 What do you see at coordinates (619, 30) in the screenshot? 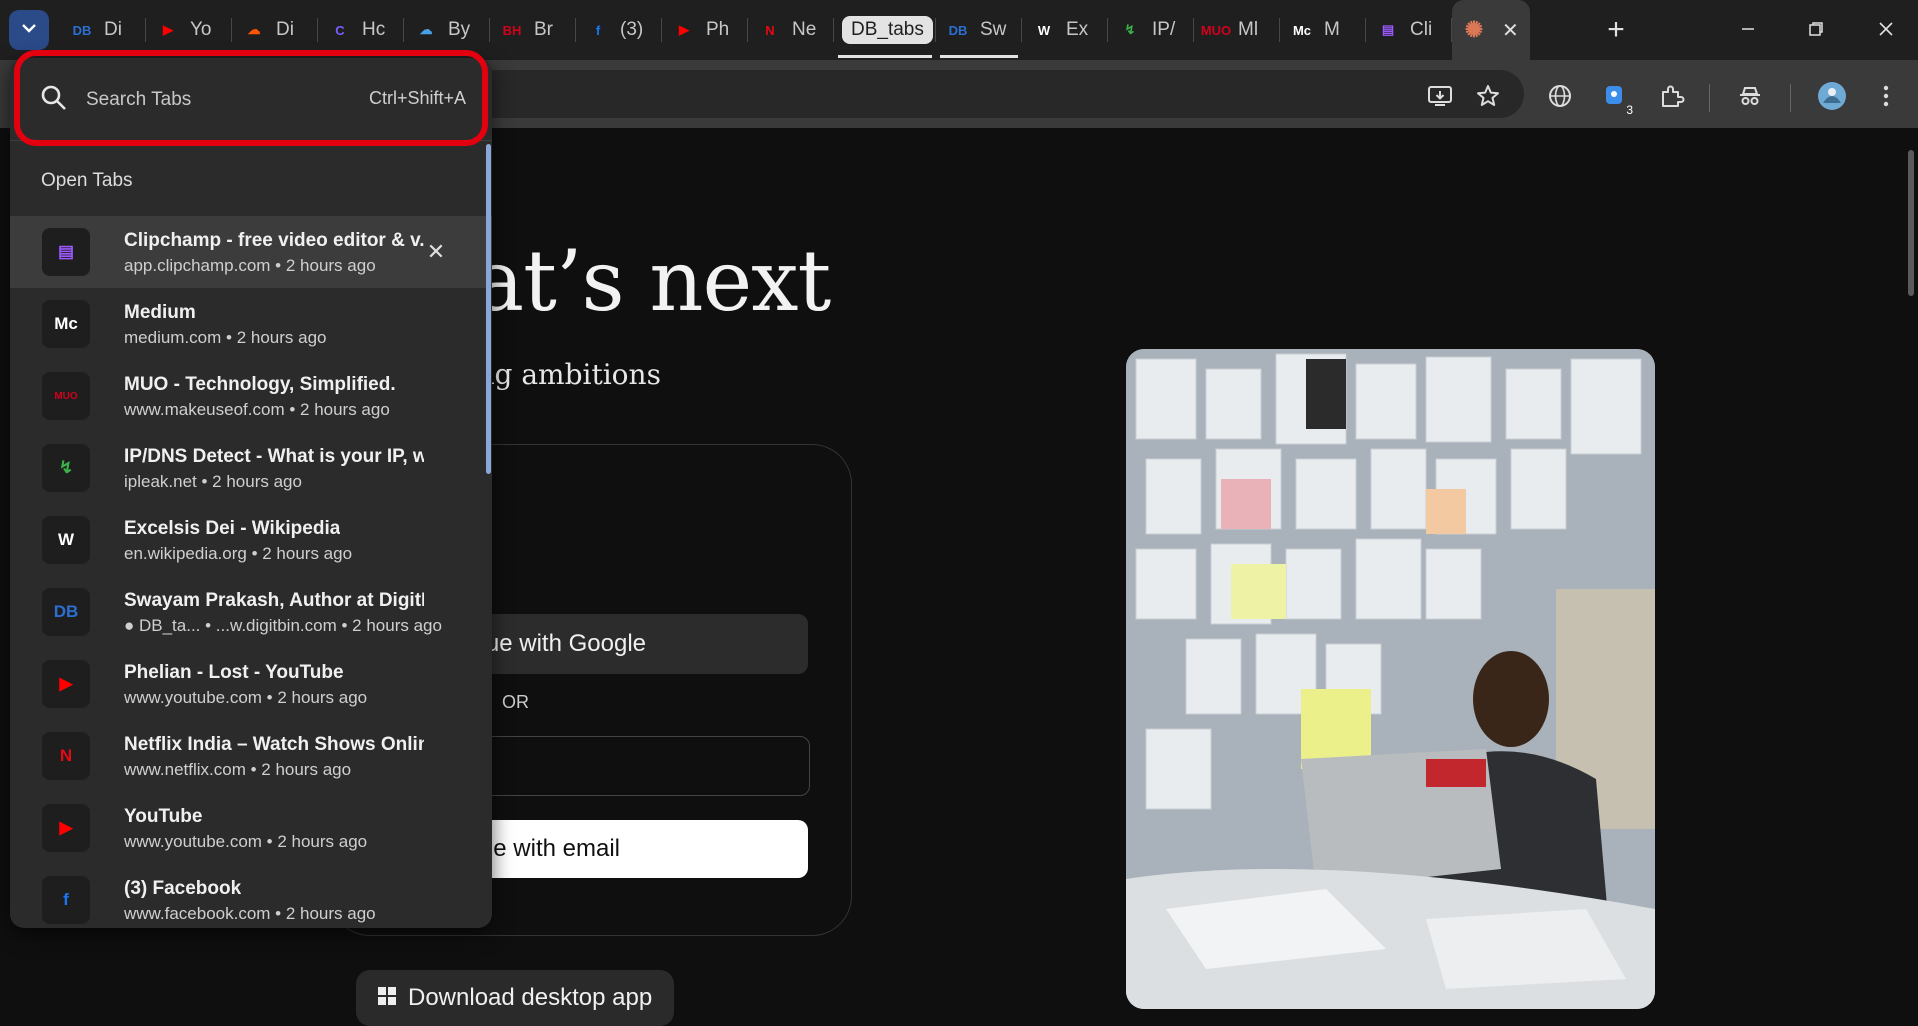
I see `browser-tab: f (3)` at bounding box center [619, 30].